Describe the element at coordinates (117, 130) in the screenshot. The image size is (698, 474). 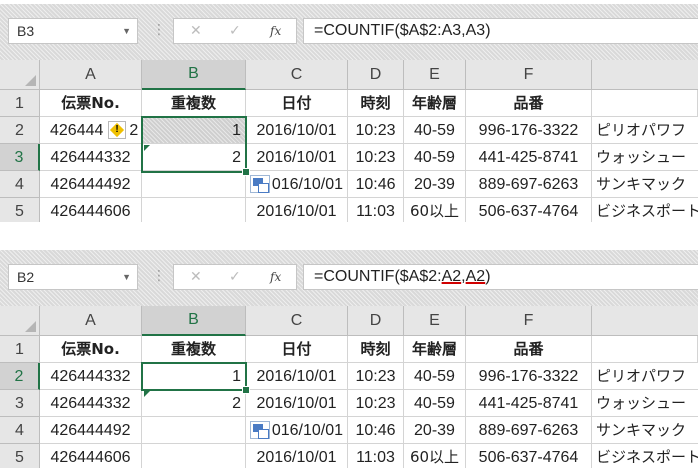
I see `warning-icon: !` at that location.